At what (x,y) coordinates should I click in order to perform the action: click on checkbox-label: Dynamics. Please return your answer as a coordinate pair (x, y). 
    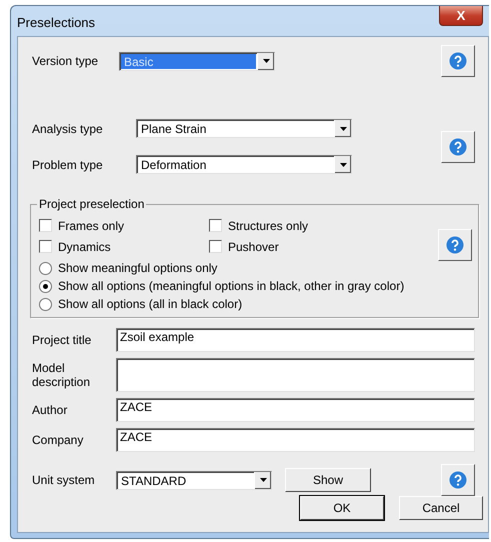
    Looking at the image, I should click on (84, 247).